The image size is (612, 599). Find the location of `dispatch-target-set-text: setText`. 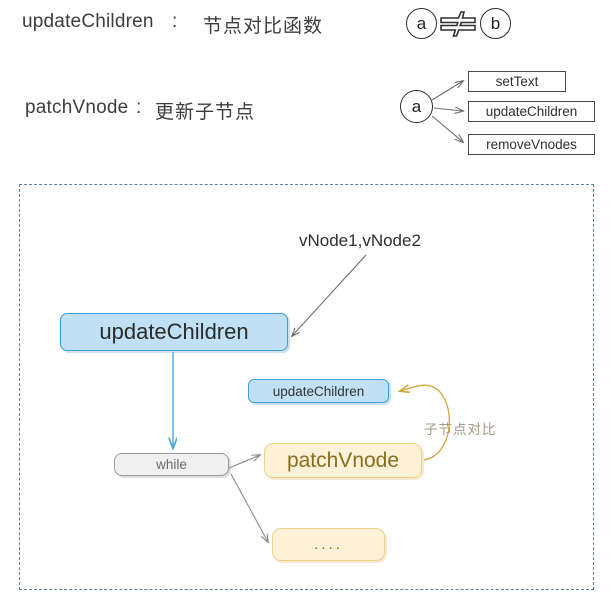

dispatch-target-set-text: setText is located at coordinates (517, 81).